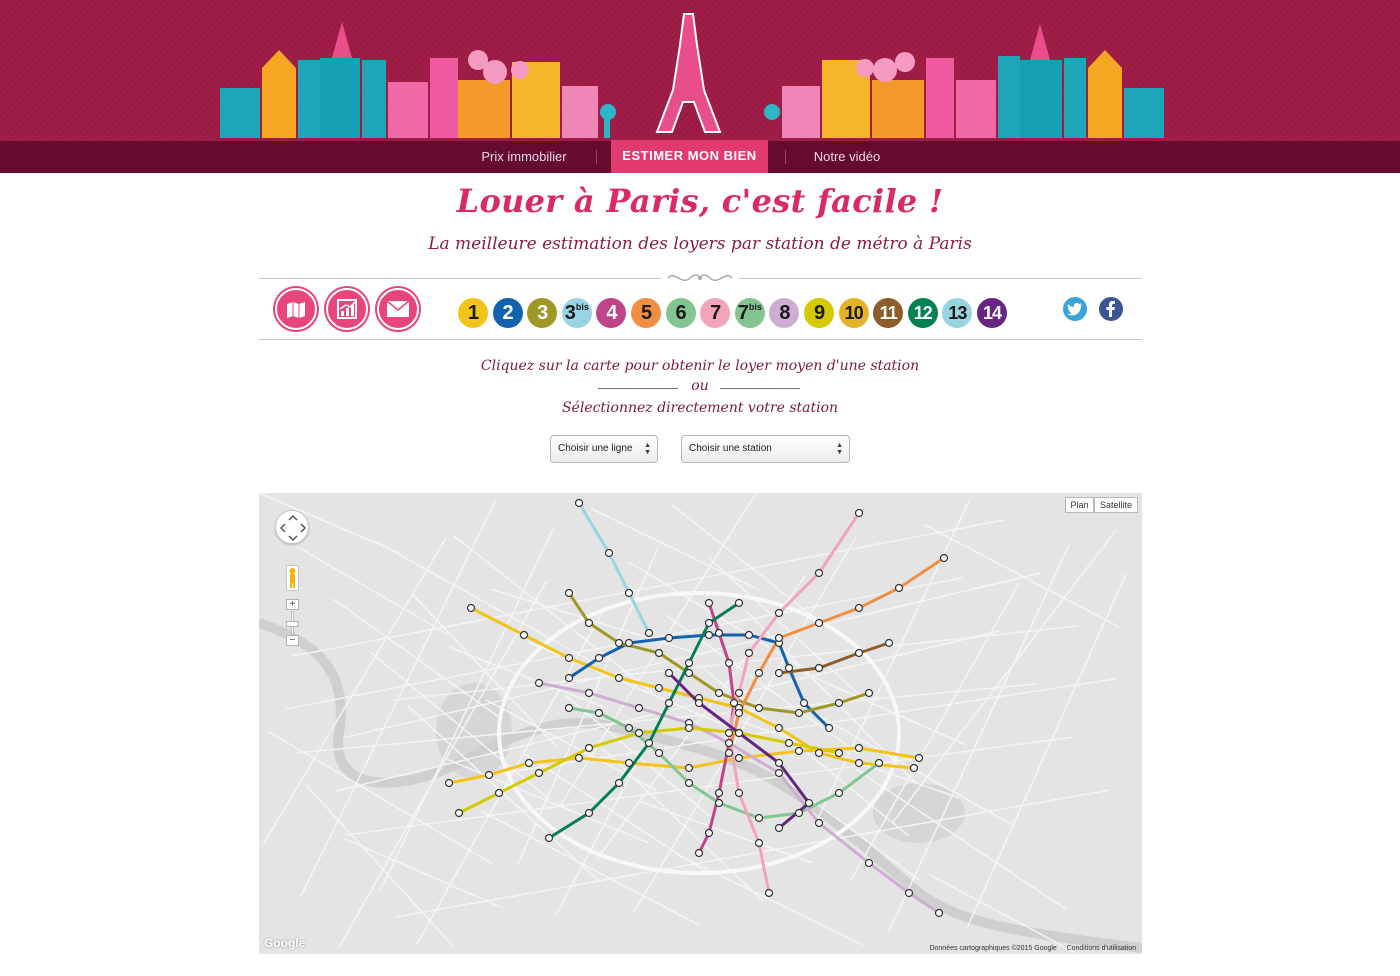  I want to click on nav-notre-video: Notre vidéo, so click(847, 157).